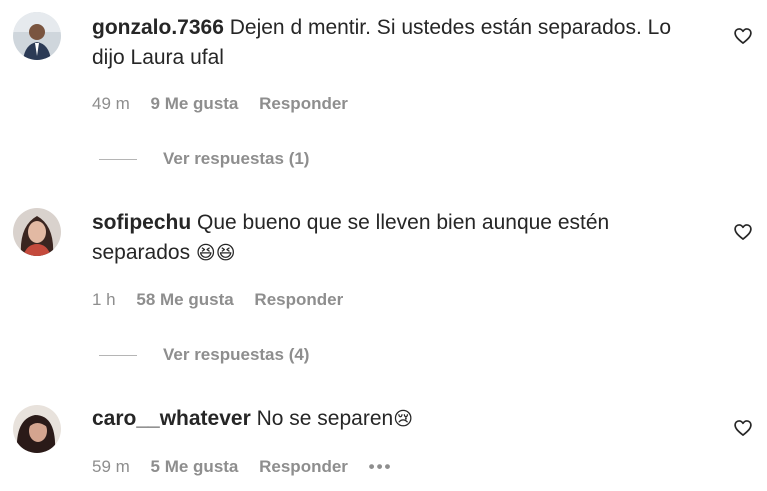 The height and width of the screenshot is (491, 767). Describe the element at coordinates (184, 299) in the screenshot. I see `likes-count: 58 Me gusta` at that location.